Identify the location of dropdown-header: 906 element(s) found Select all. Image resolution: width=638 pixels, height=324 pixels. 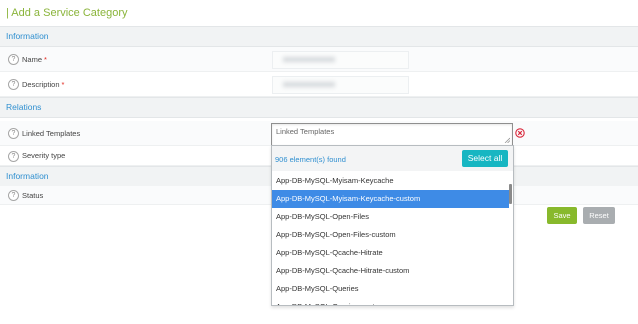
(392, 158).